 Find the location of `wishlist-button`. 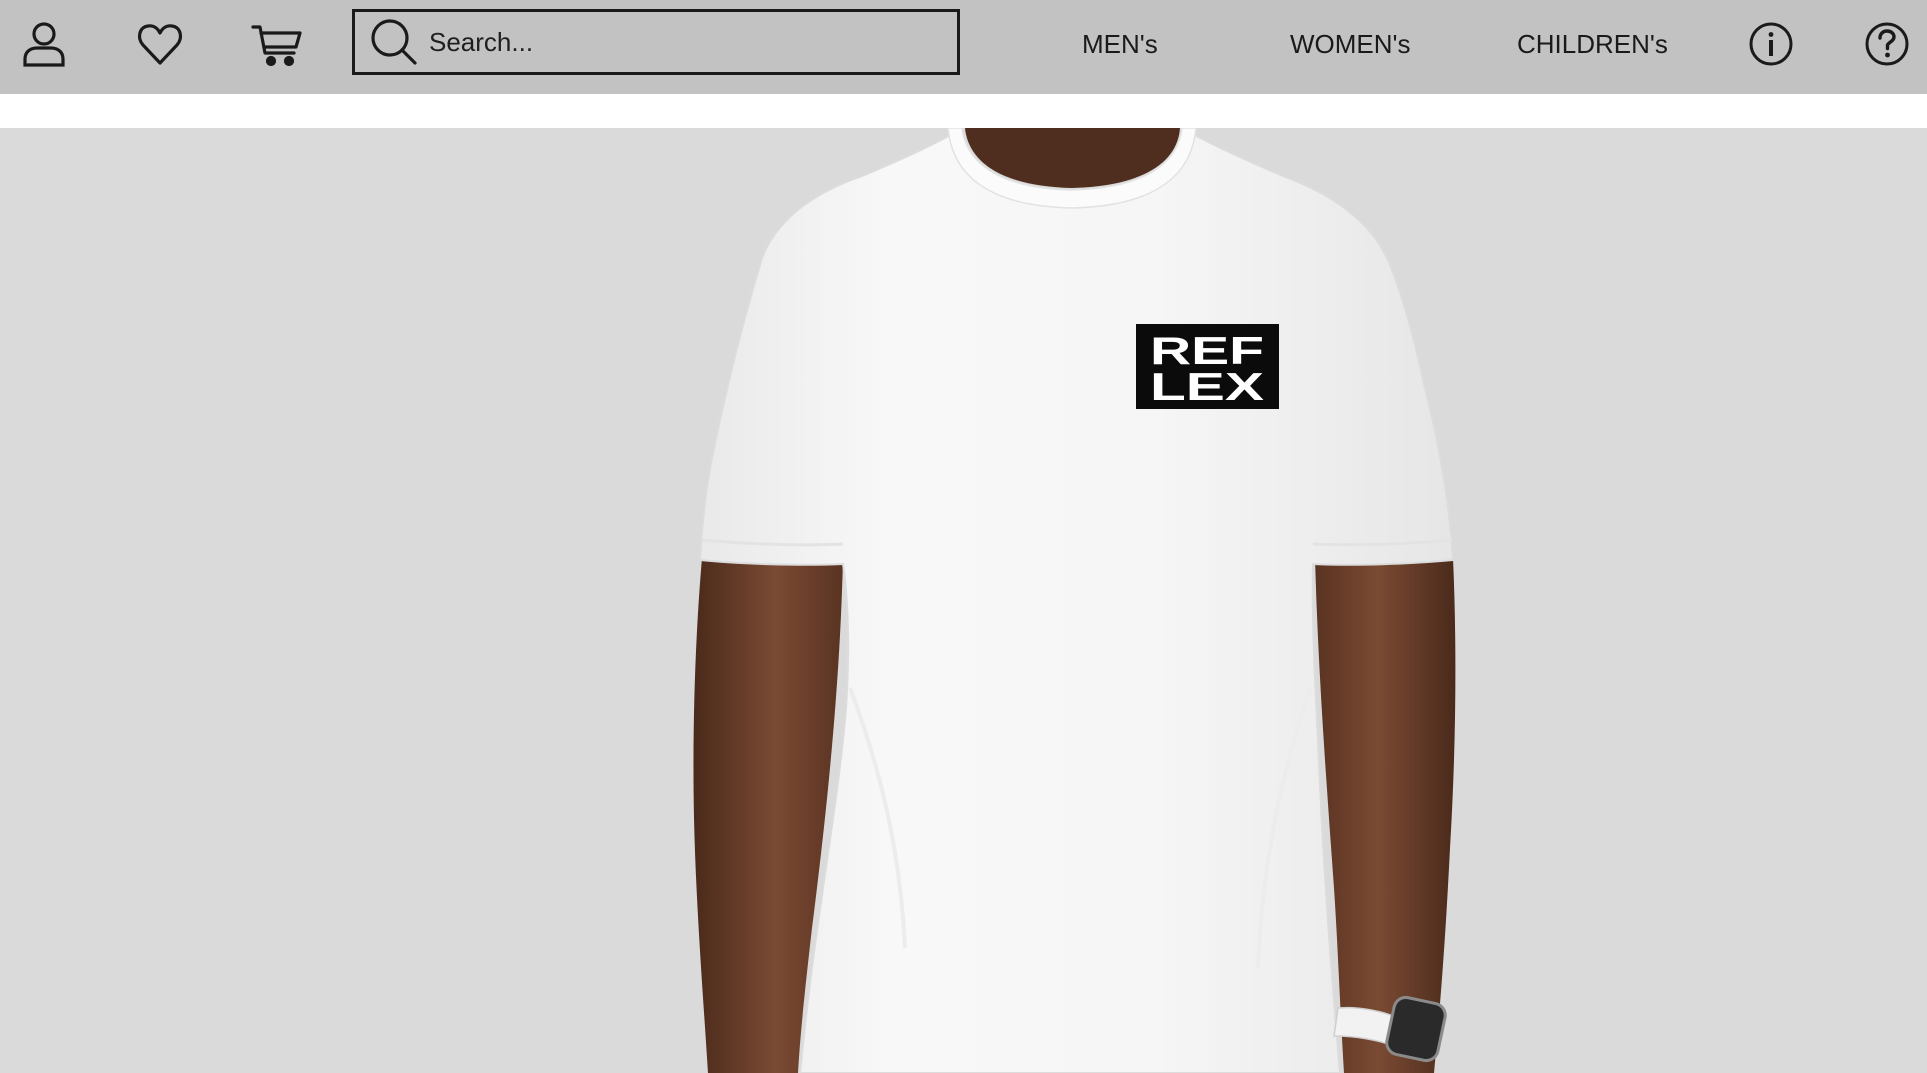

wishlist-button is located at coordinates (160, 44).